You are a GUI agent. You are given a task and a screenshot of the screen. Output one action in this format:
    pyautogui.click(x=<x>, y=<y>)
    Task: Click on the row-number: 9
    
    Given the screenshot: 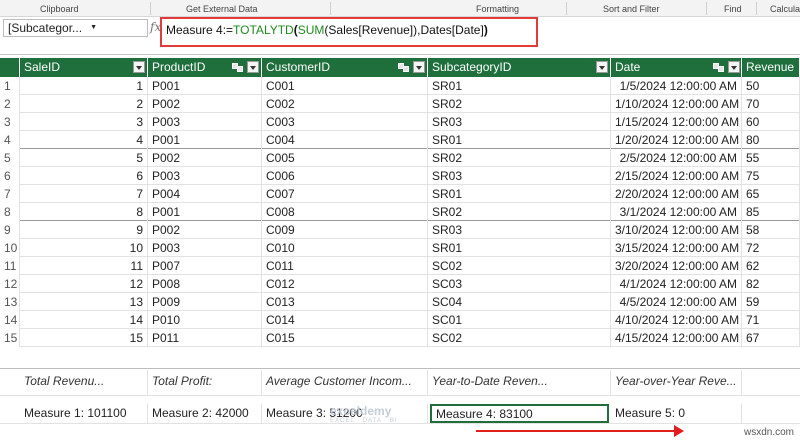 What is the action you would take?
    pyautogui.click(x=10, y=230)
    